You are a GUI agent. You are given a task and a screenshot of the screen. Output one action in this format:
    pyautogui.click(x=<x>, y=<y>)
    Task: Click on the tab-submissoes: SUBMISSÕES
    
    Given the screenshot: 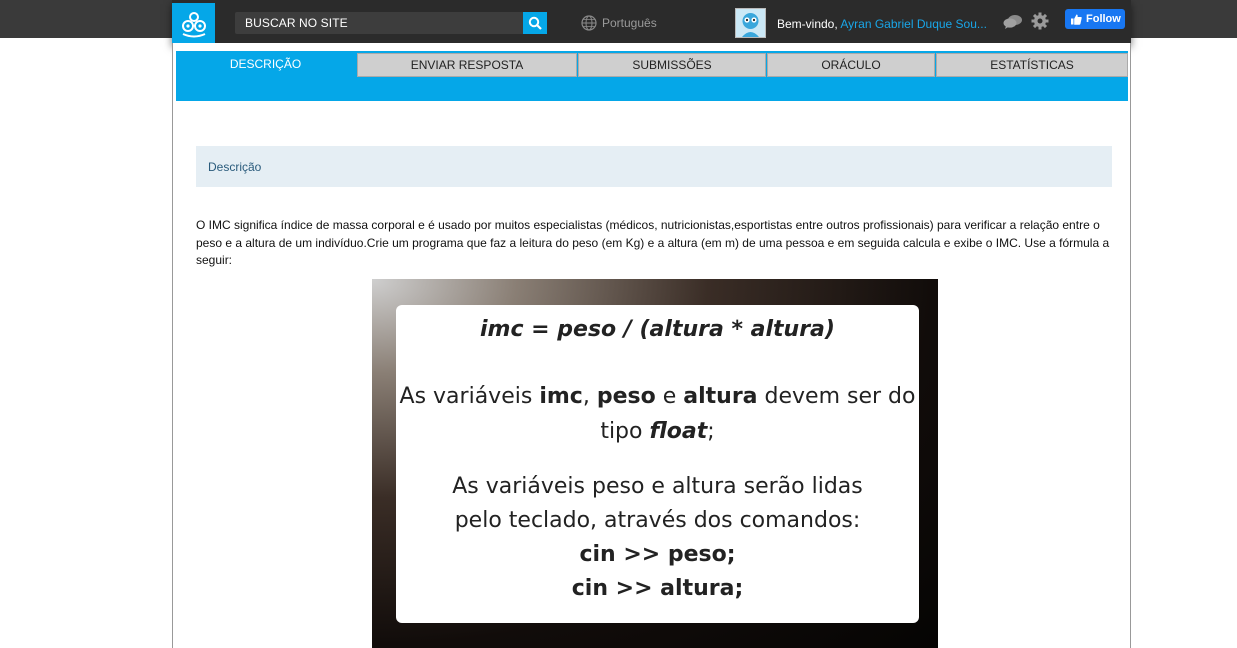 What is the action you would take?
    pyautogui.click(x=672, y=65)
    